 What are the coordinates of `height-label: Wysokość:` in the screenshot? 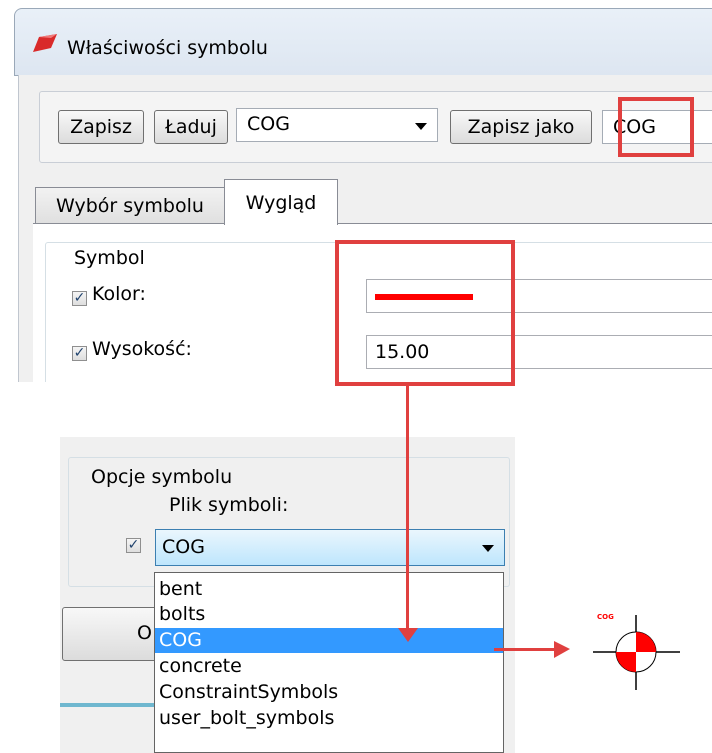 It's located at (142, 349).